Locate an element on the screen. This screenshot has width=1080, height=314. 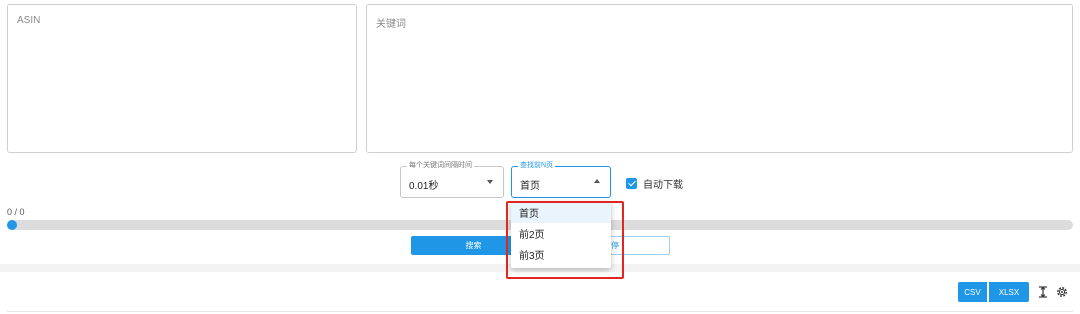
column-height-icon is located at coordinates (1043, 292).